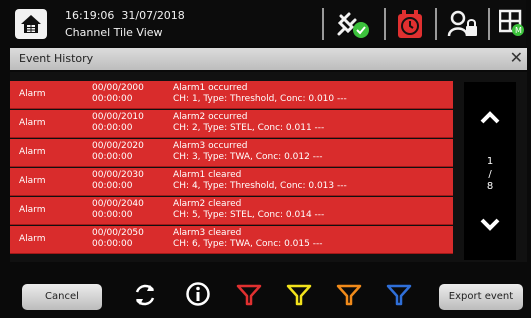  What do you see at coordinates (153, 15) in the screenshot?
I see `clock-date: 31/07/2018` at bounding box center [153, 15].